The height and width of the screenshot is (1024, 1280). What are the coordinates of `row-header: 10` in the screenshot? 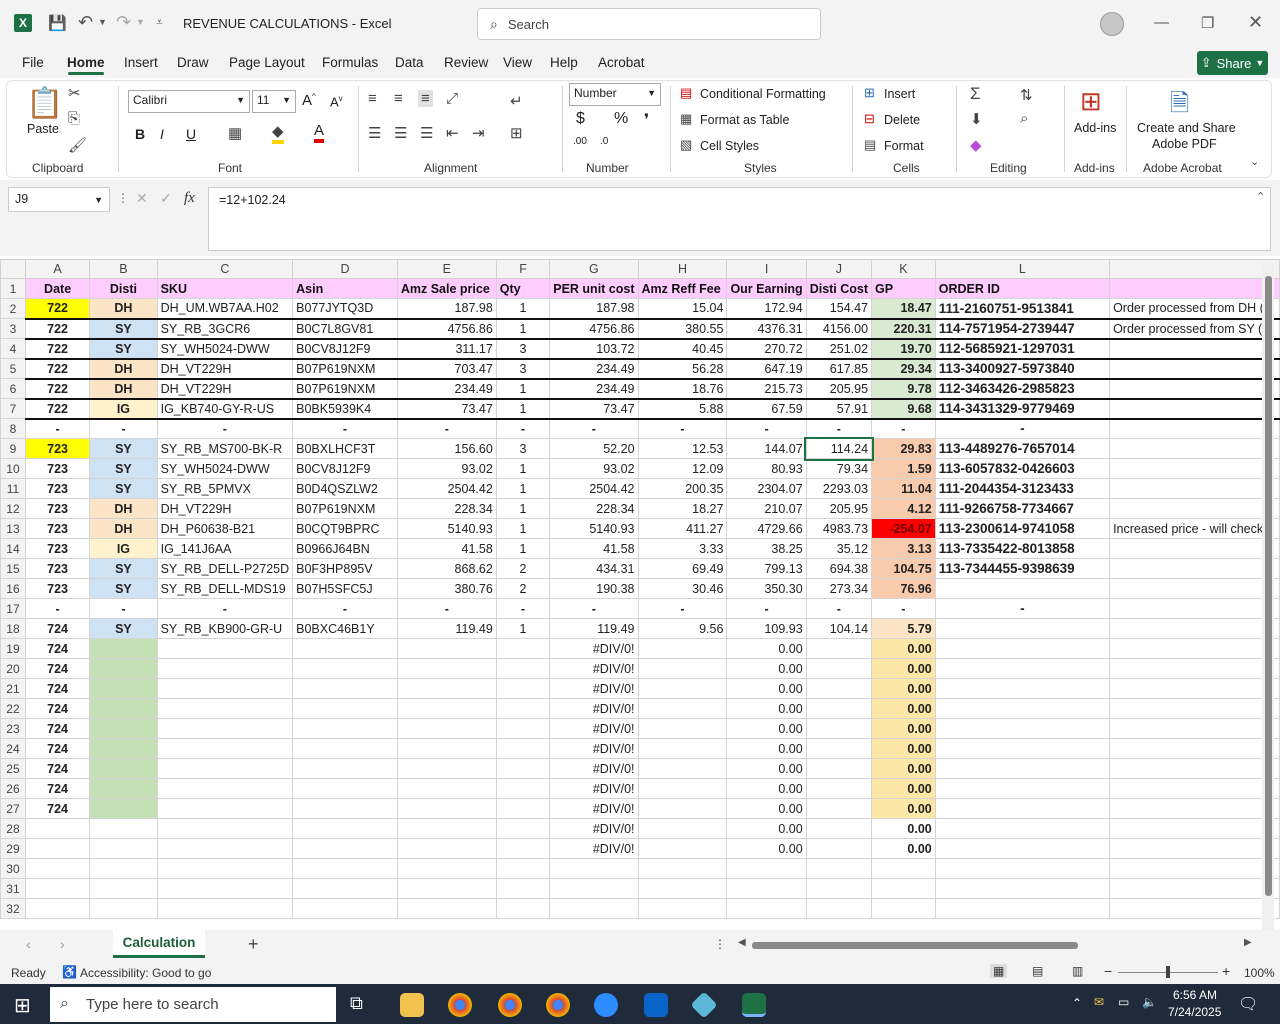 It's located at (13, 468).